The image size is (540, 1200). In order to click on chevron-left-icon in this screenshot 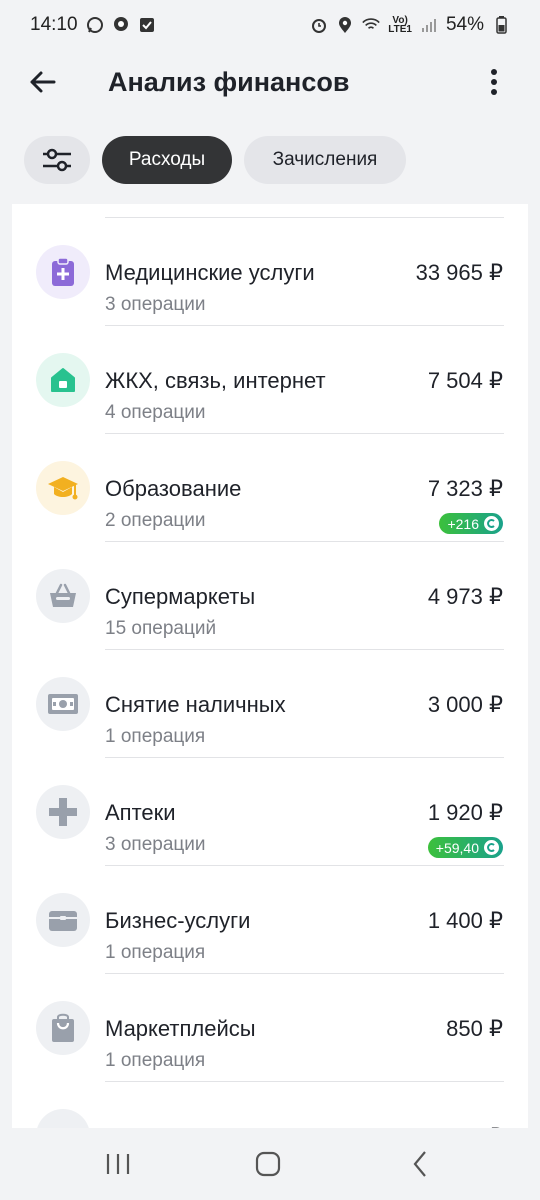, I will do `click(419, 1164)`.